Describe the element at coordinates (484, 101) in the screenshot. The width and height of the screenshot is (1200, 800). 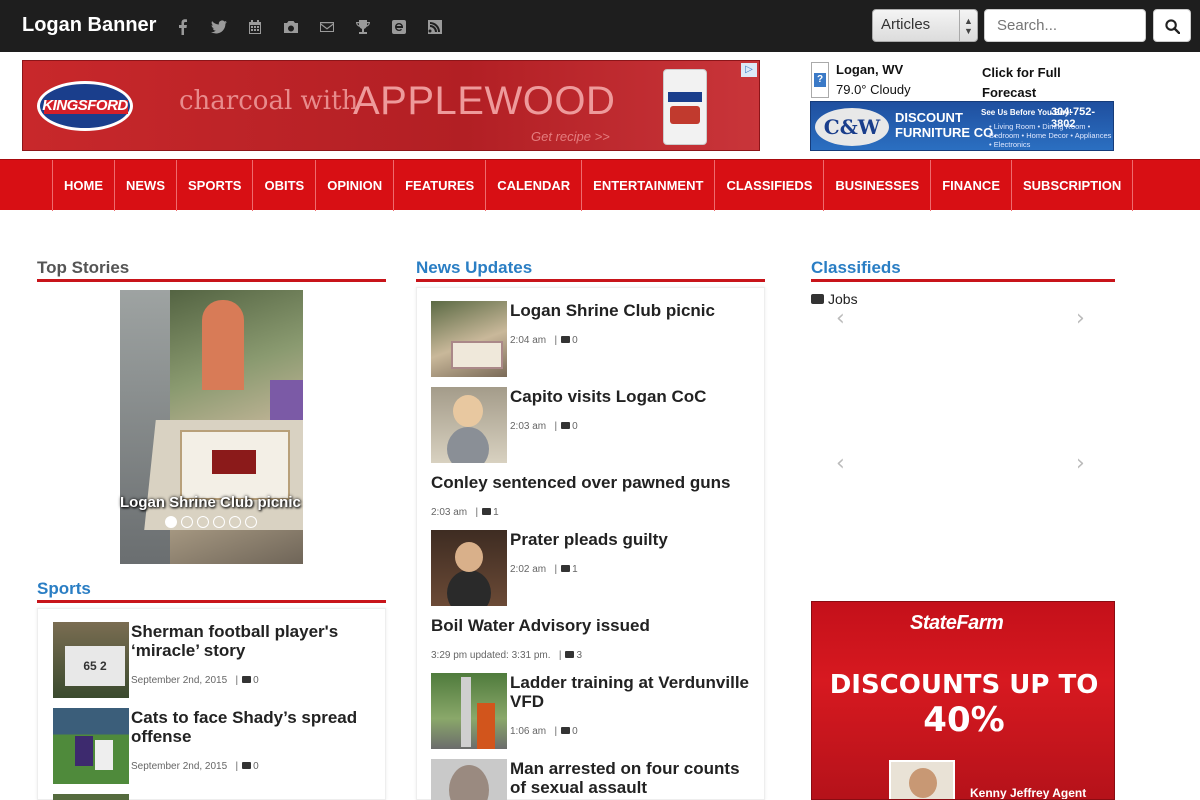
I see `ad-text-line2: APPLEWOOD` at that location.